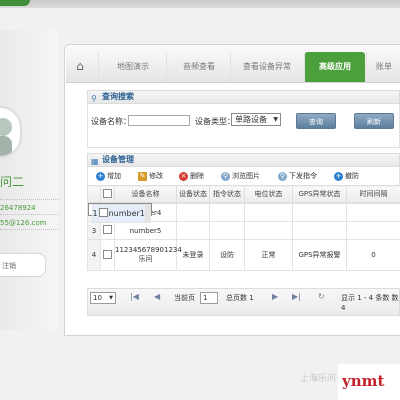  I want to click on refresh-button-label: 刷新, so click(374, 122).